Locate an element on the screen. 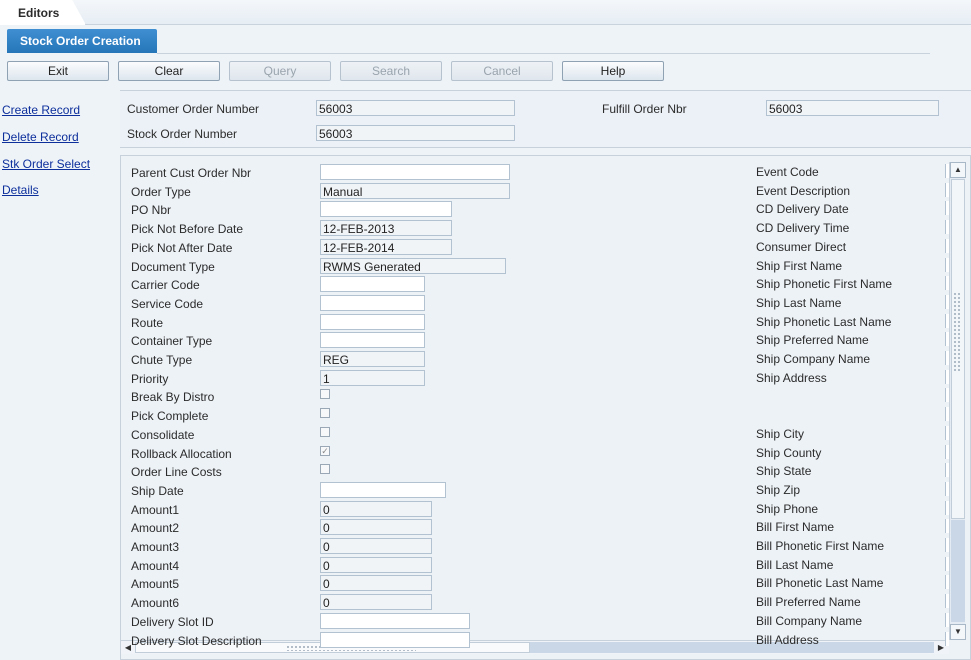 The height and width of the screenshot is (660, 971). sidebar-link-details: Details is located at coordinates (20, 190).